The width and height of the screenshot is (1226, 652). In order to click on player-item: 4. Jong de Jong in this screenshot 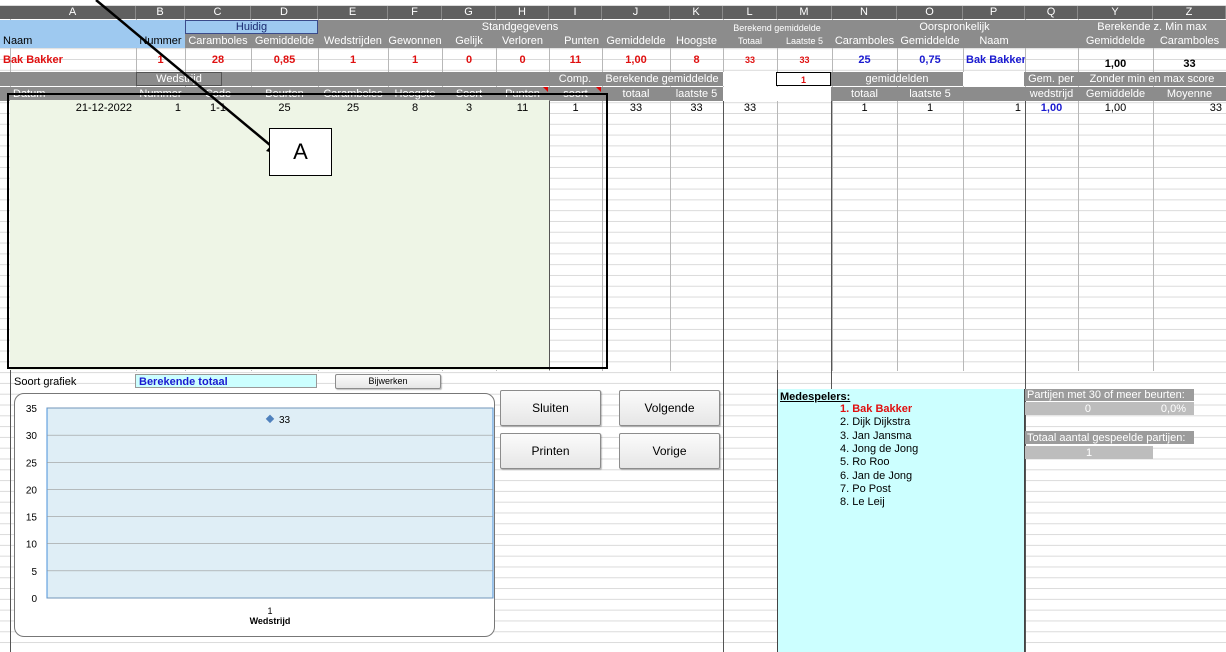, I will do `click(930, 449)`.